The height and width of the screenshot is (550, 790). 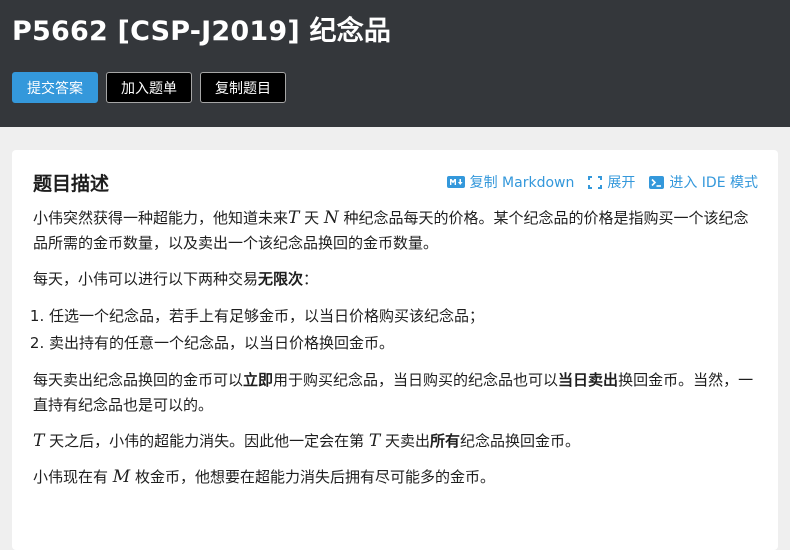 I want to click on card-actions: 复制 Markdown 展开 进入 IDE 模式, so click(x=602, y=182).